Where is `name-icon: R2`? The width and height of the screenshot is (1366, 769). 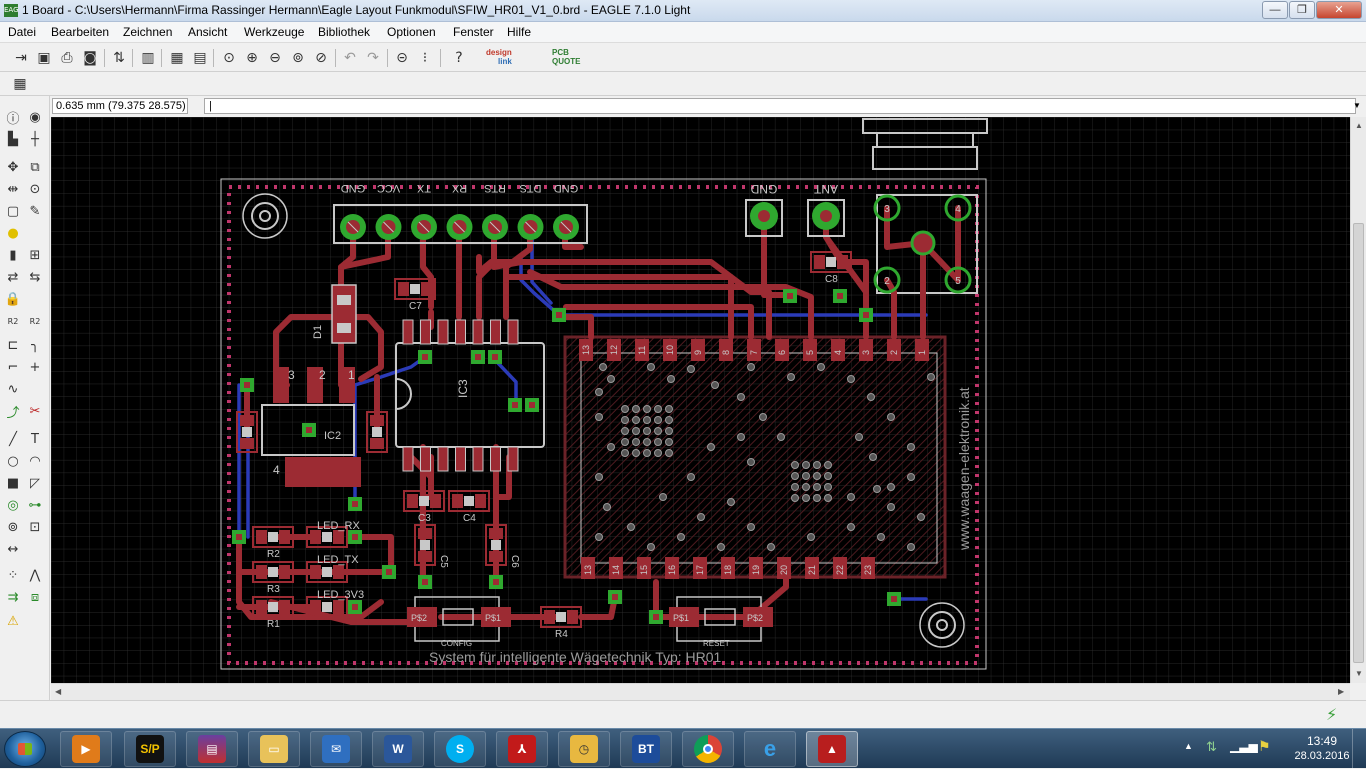
name-icon: R2 is located at coordinates (13, 321).